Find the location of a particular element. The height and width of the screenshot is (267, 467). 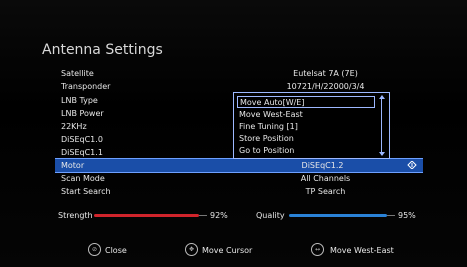

setting-row-scan-mode: Scan Mode All Channels is located at coordinates (238, 178).